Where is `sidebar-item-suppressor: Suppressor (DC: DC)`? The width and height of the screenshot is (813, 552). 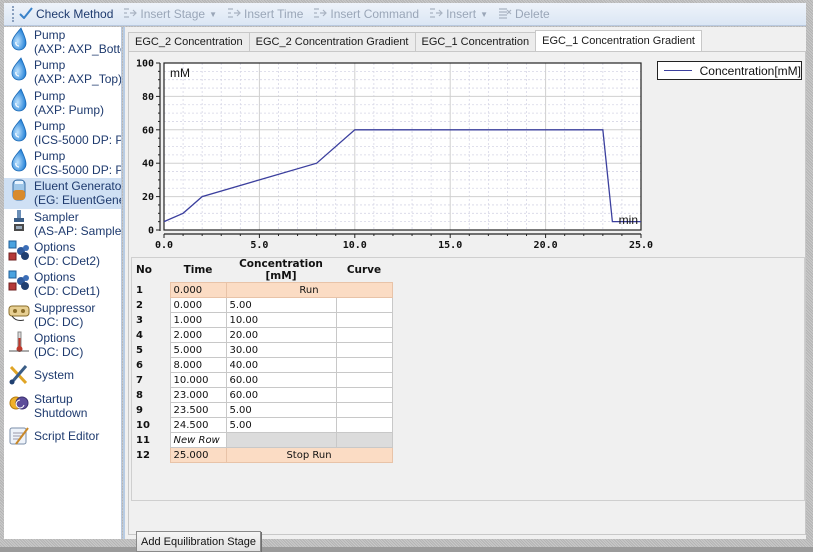 sidebar-item-suppressor: Suppressor (DC: DC) is located at coordinates (62, 315).